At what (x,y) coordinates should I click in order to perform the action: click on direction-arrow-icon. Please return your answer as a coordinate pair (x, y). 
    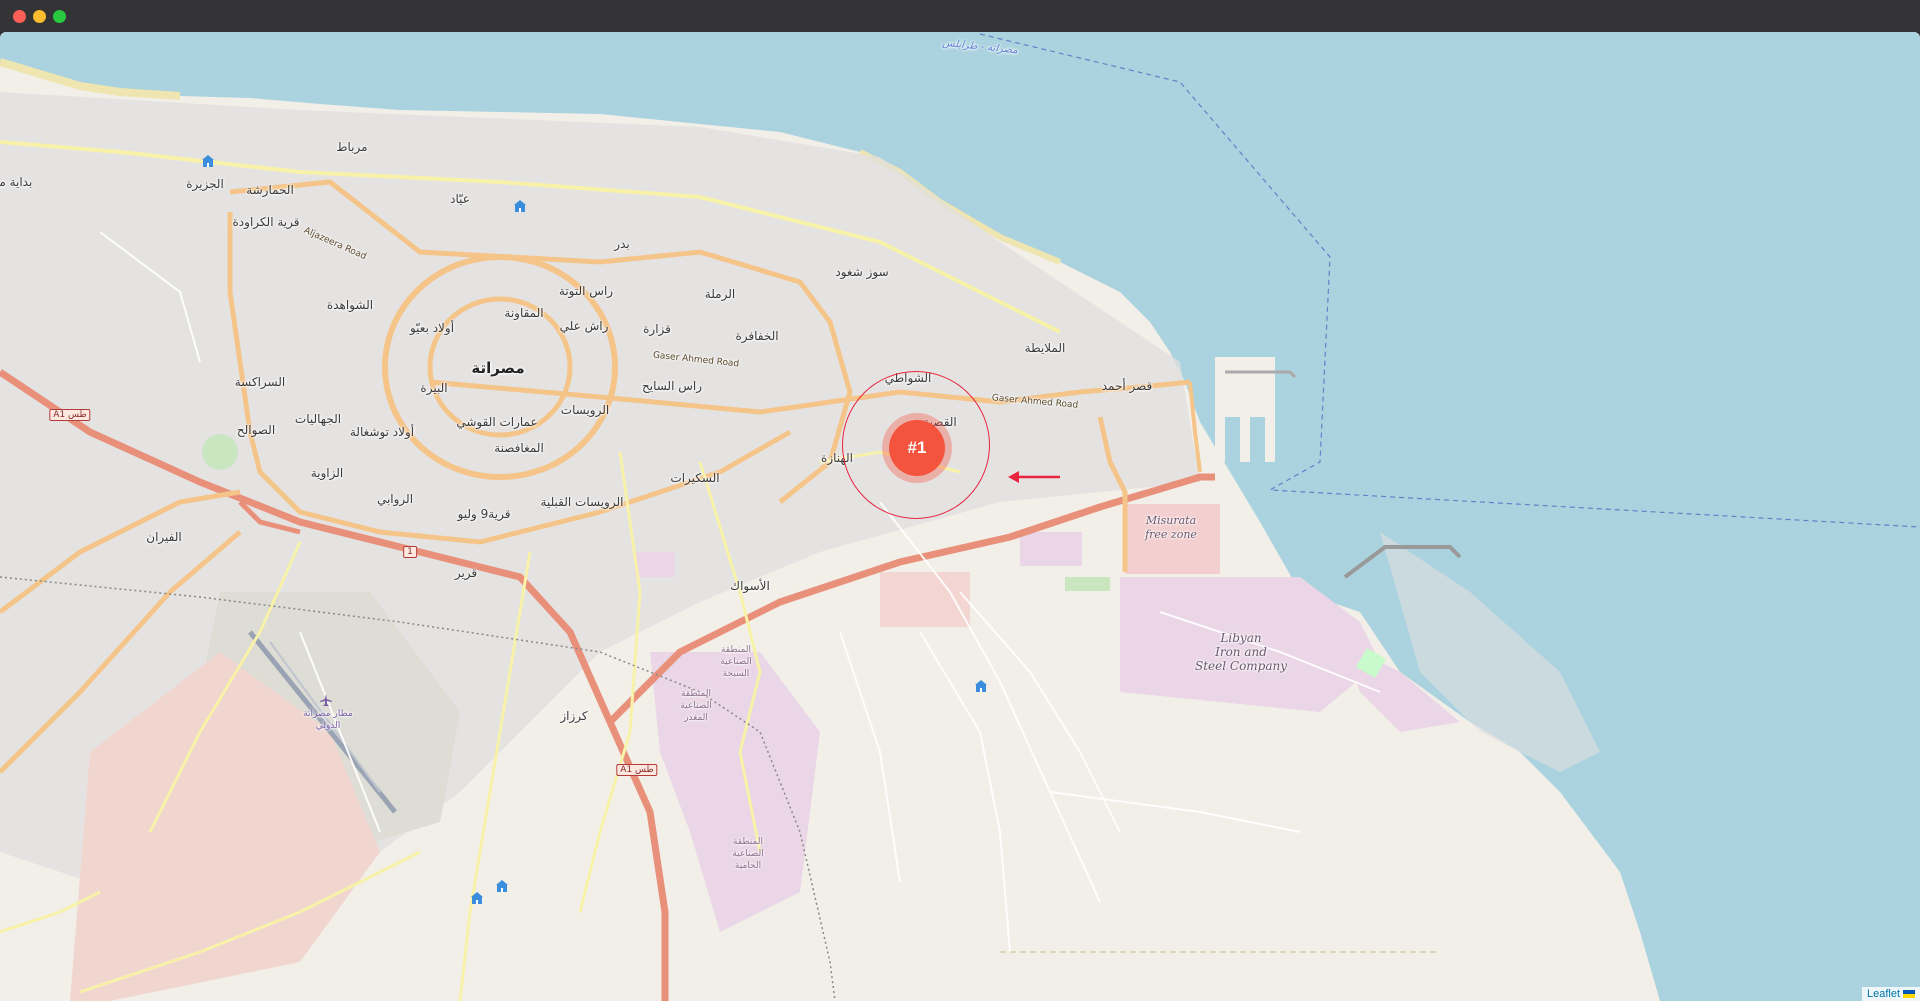
    Looking at the image, I should click on (1034, 477).